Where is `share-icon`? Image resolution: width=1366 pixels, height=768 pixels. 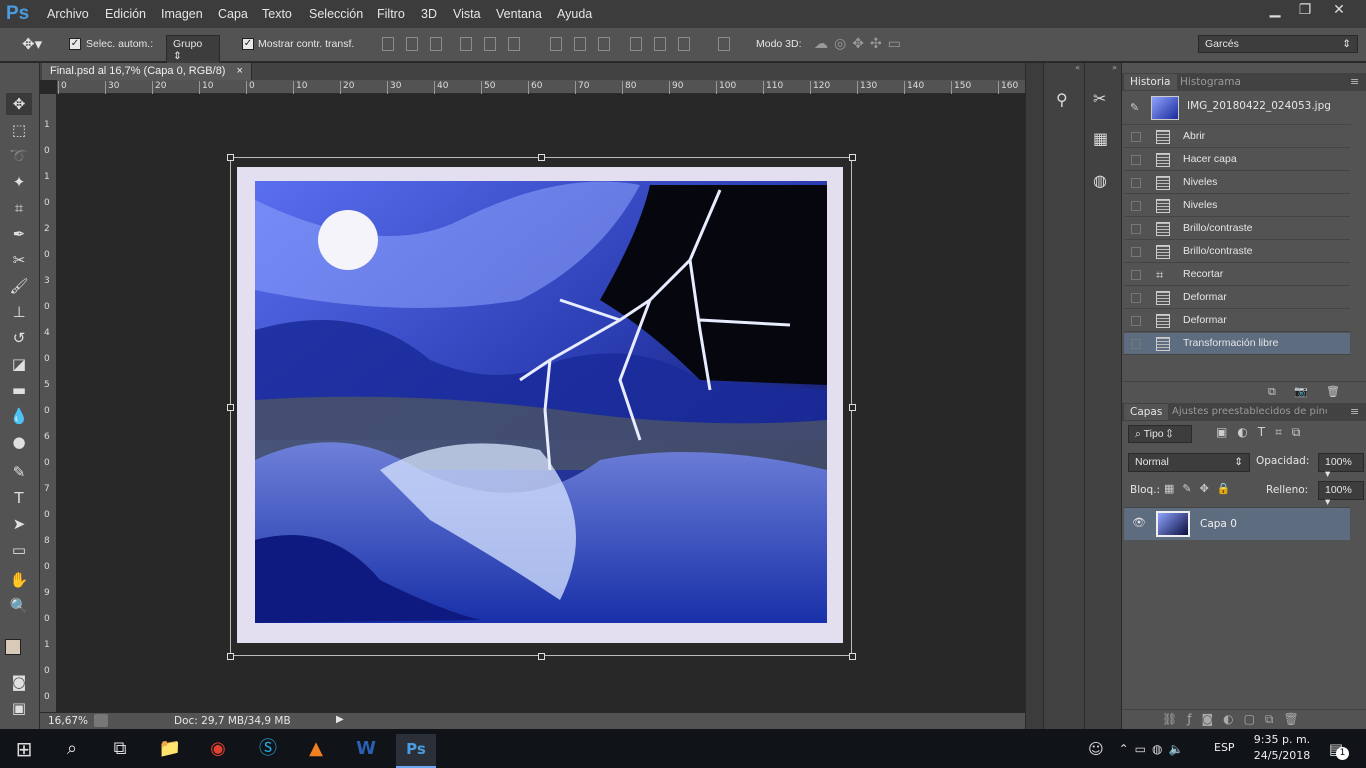 share-icon is located at coordinates (101, 720).